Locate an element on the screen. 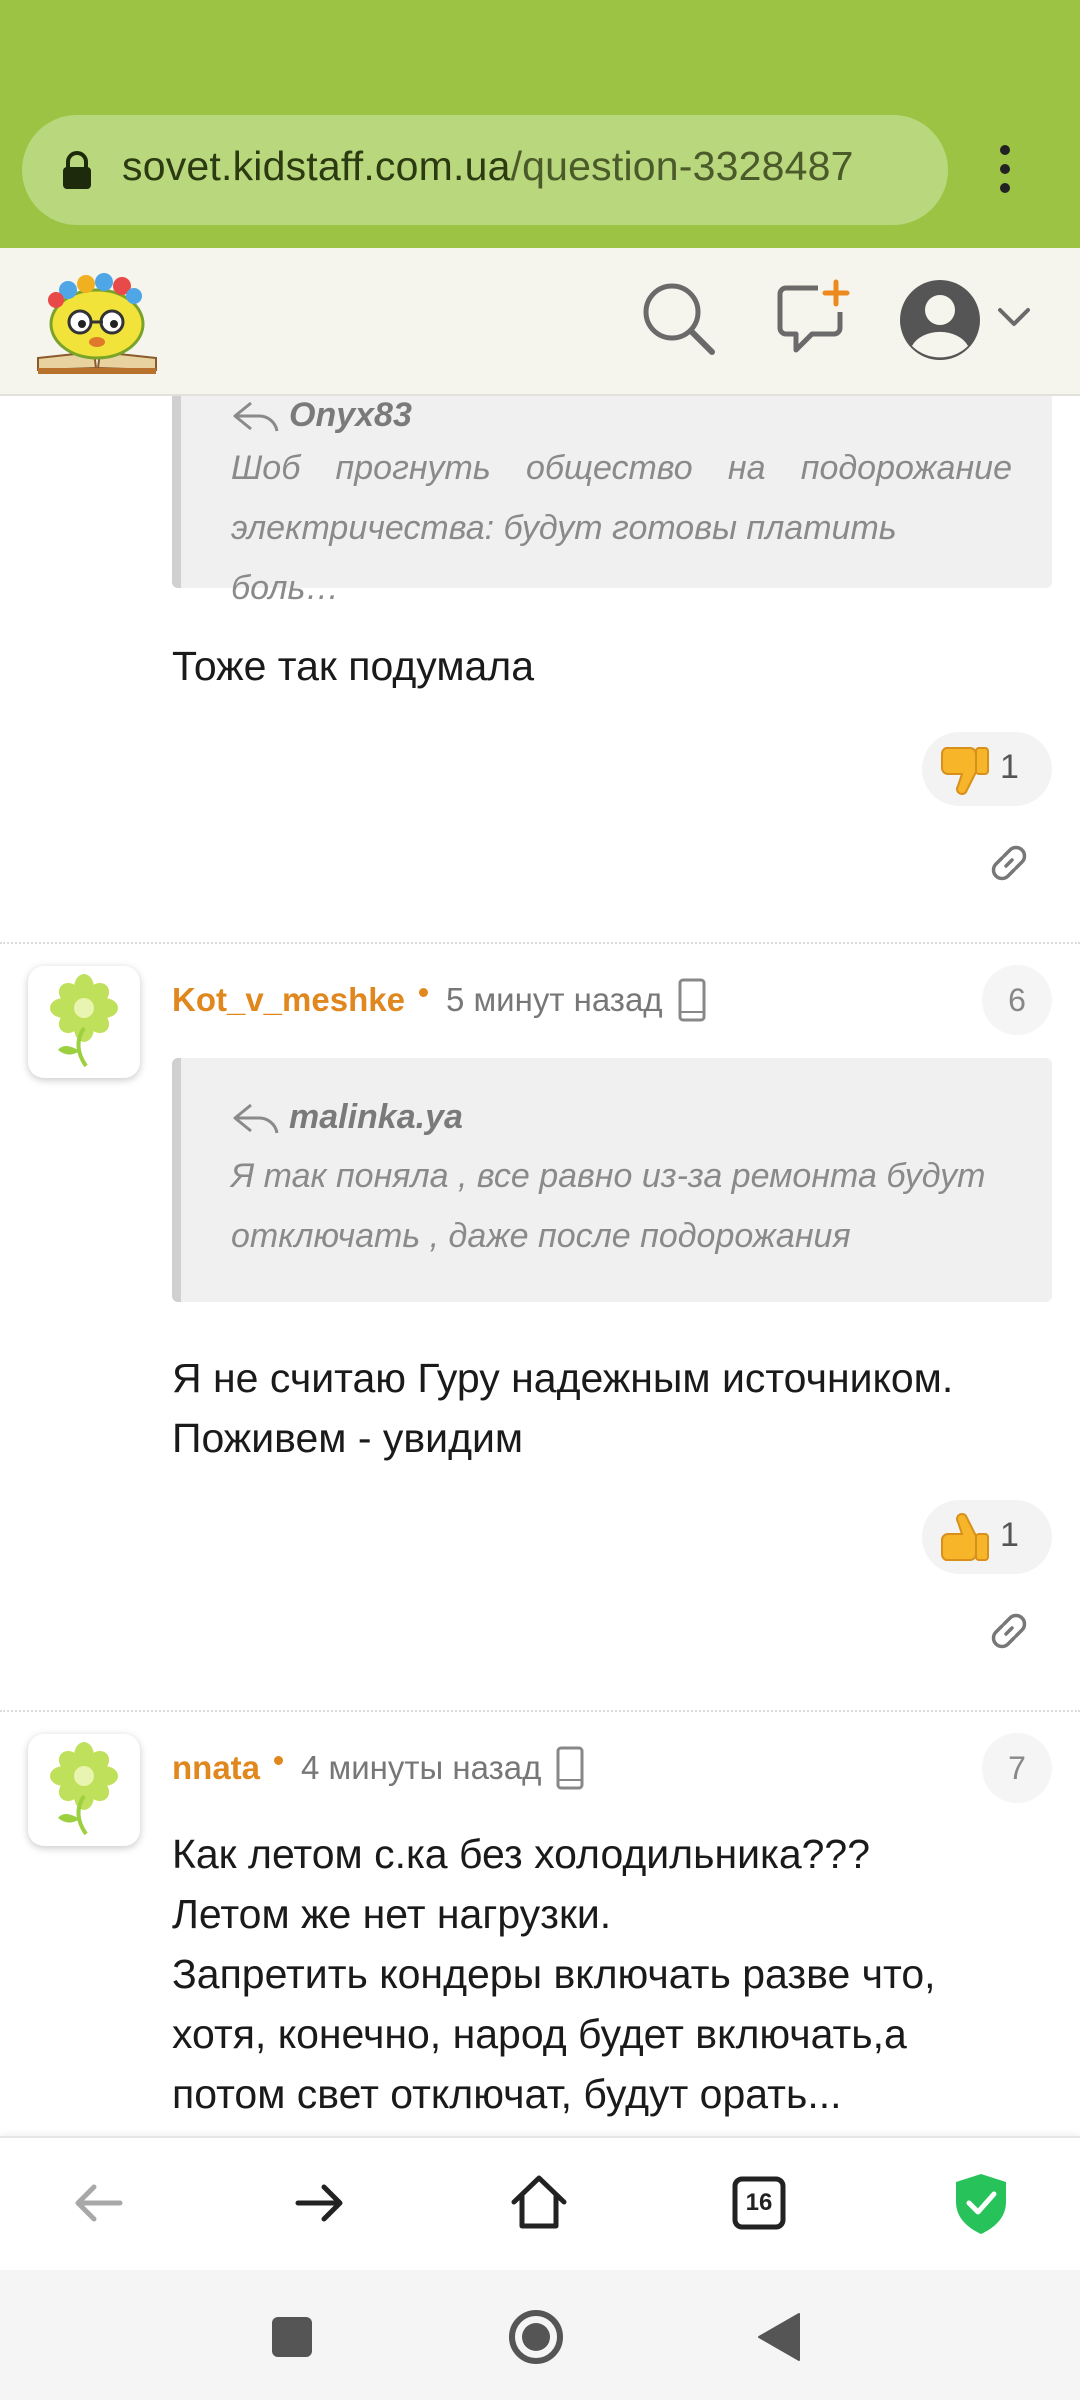  site-header is located at coordinates (540, 322).